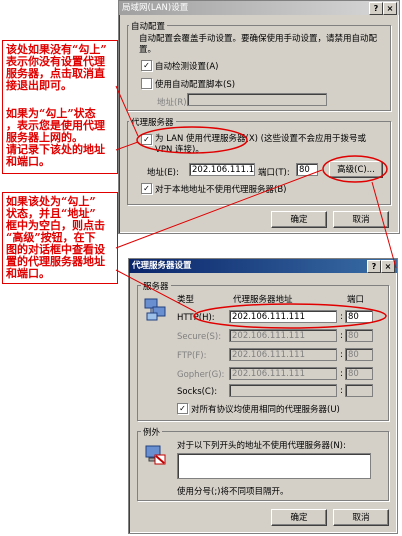  I want to click on socks-address-input, so click(283, 390).